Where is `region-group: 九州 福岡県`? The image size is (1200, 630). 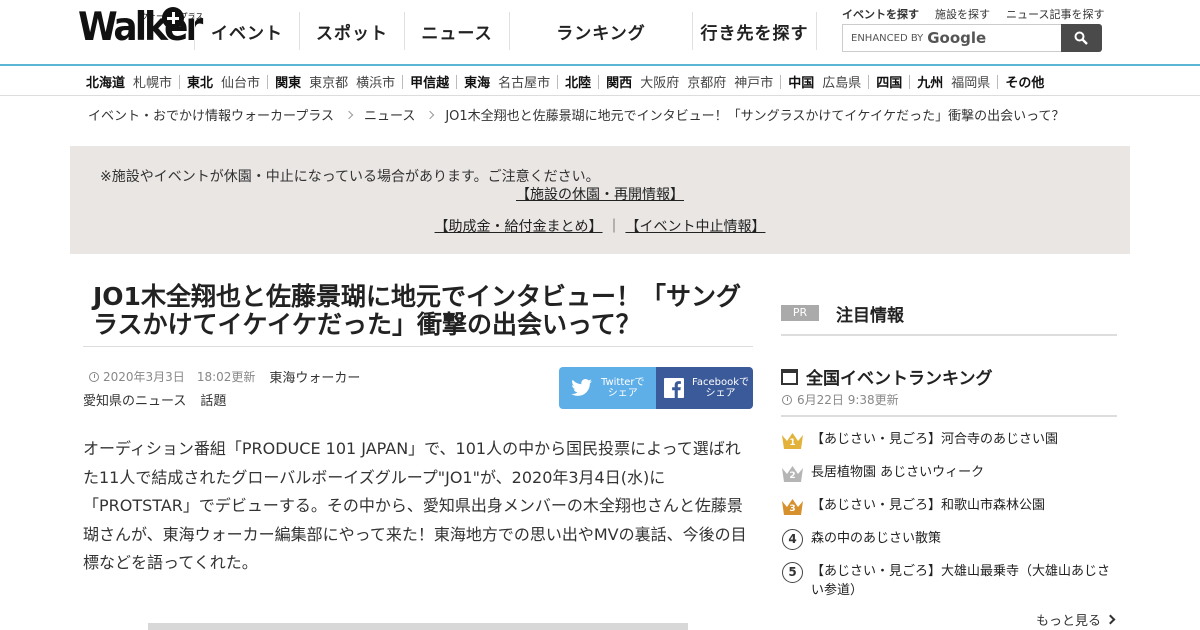
region-group: 九州 福岡県 is located at coordinates (953, 81).